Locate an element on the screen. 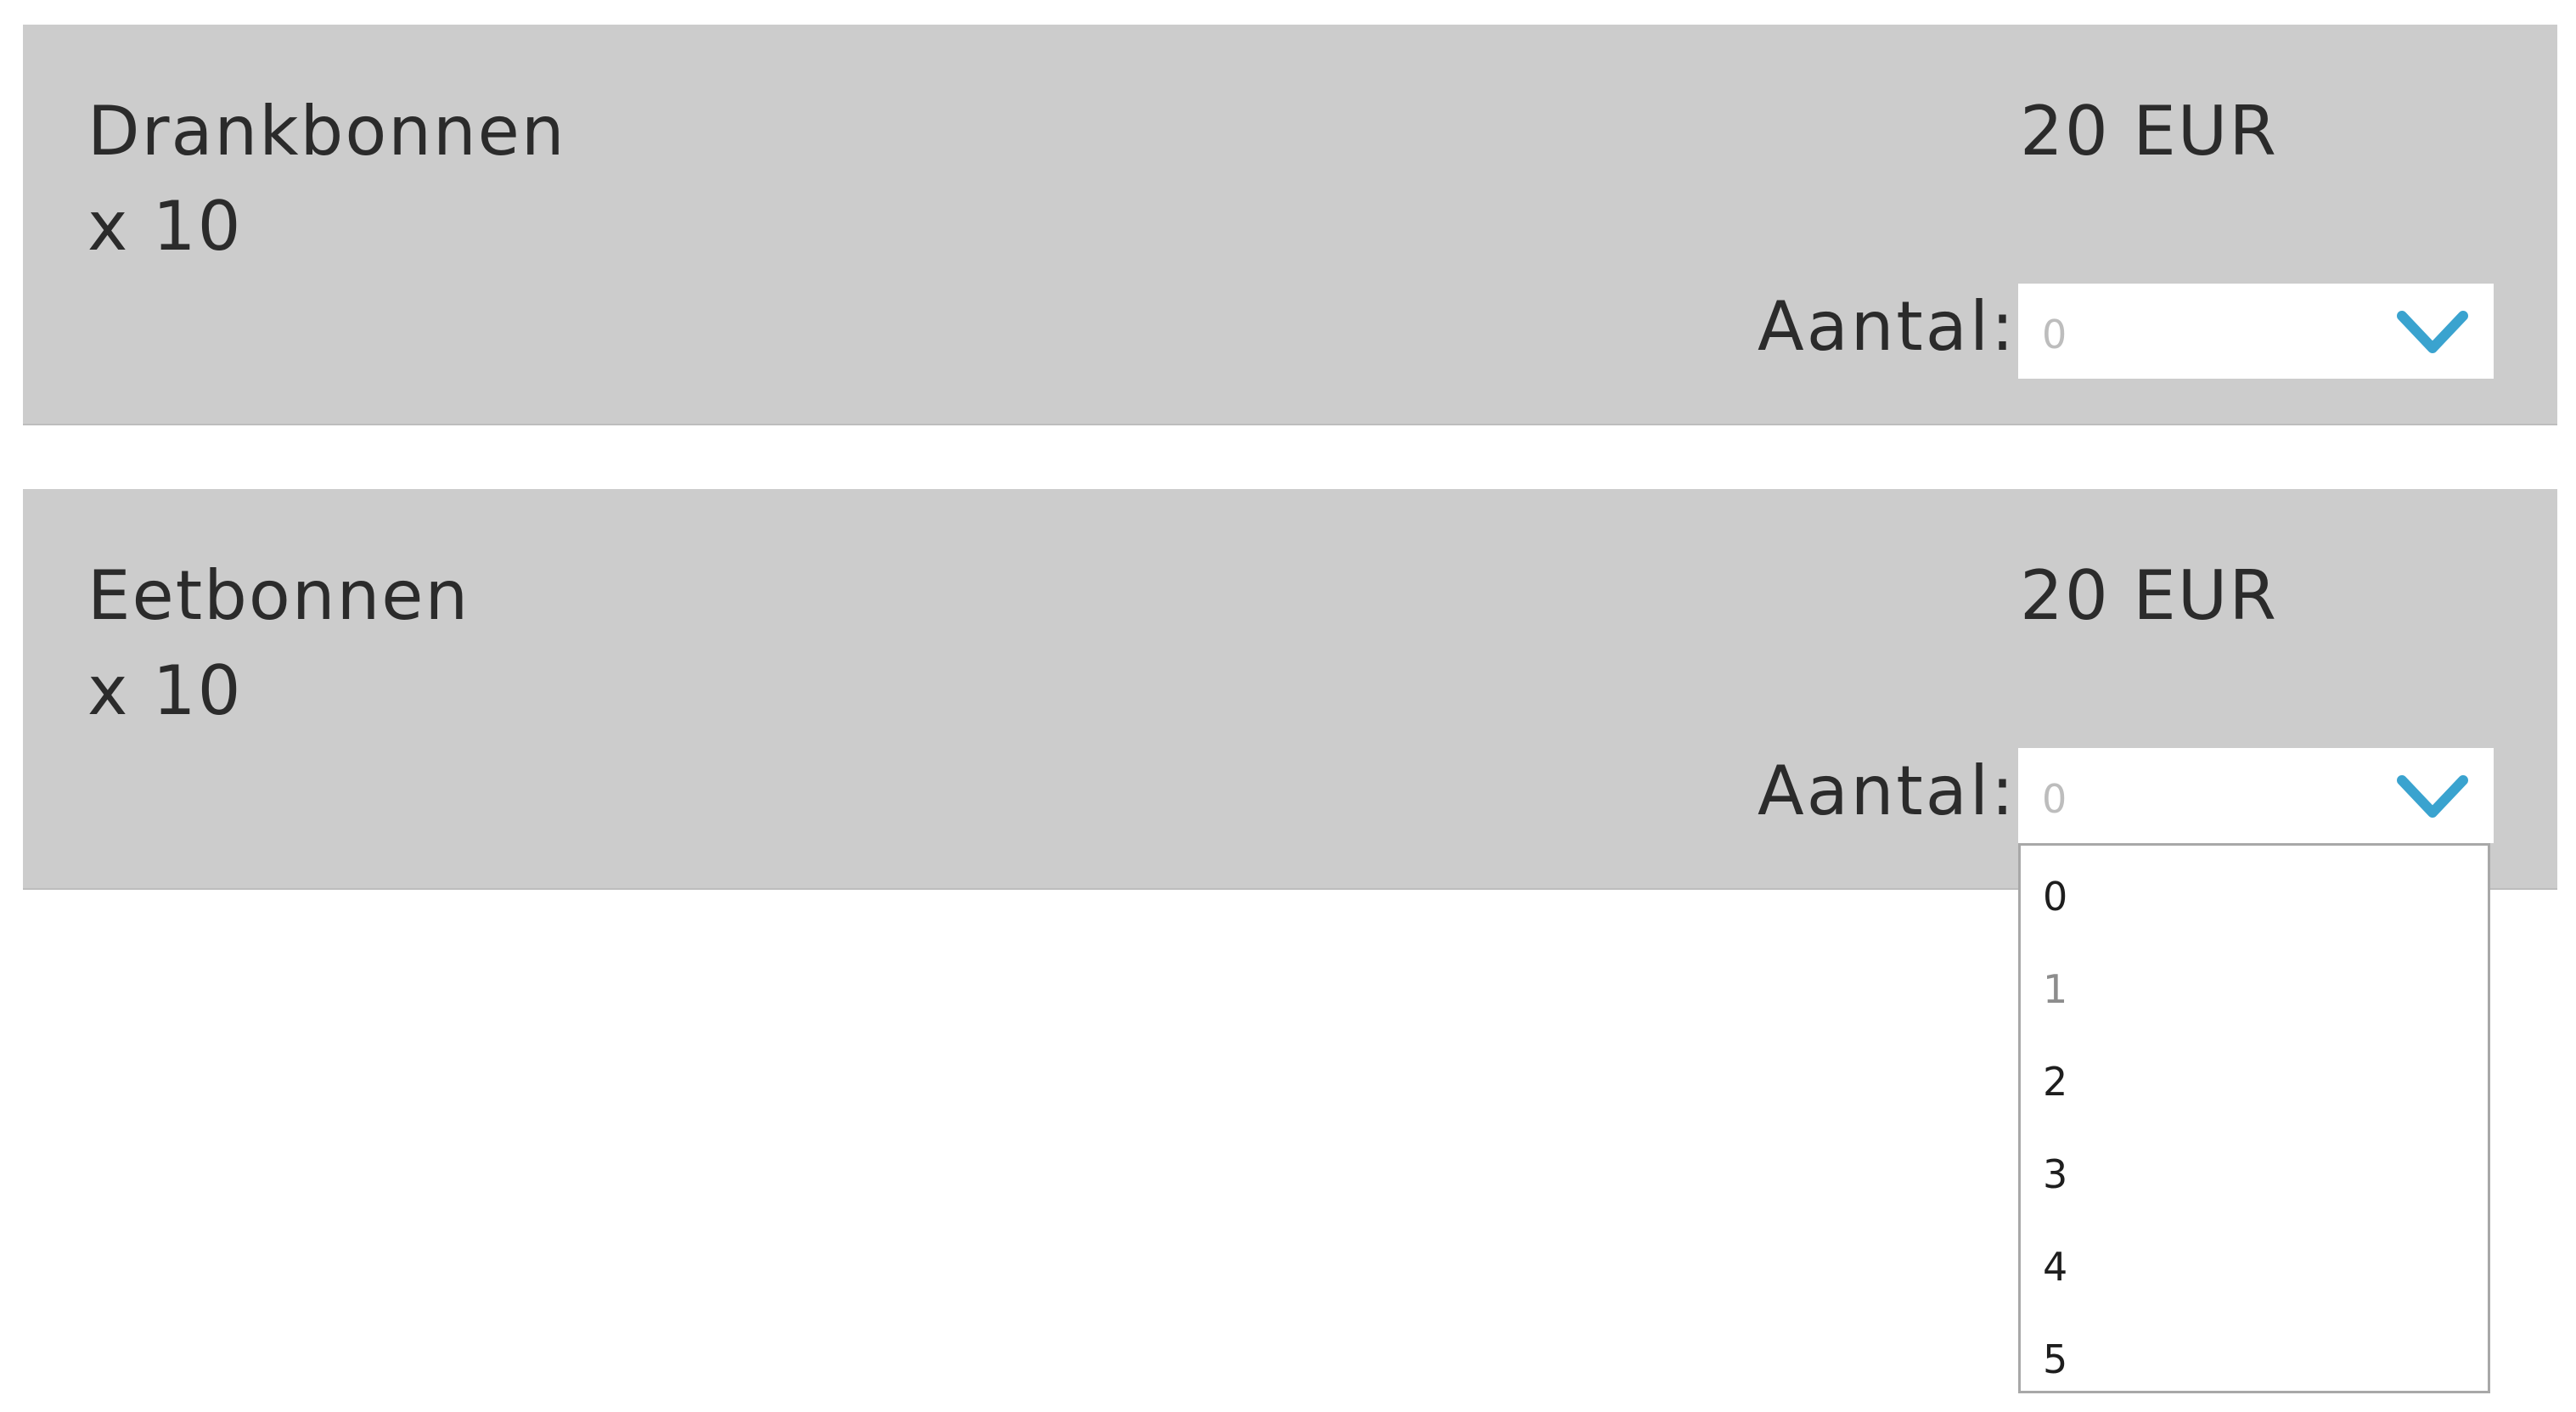 This screenshot has height=1412, width=2576. dropdown-option-4: 4 is located at coordinates (2254, 1267).